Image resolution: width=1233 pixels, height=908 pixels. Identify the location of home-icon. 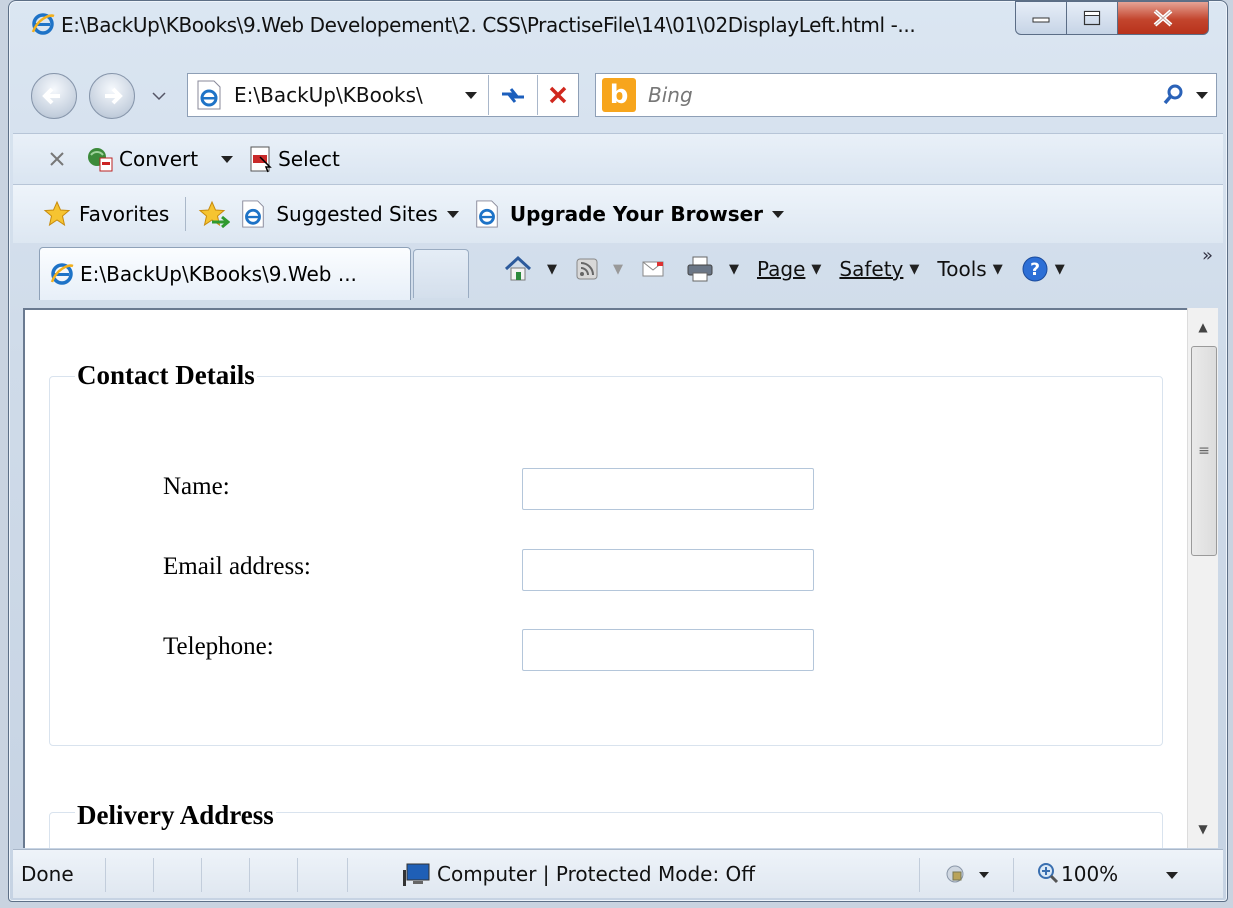
(518, 268).